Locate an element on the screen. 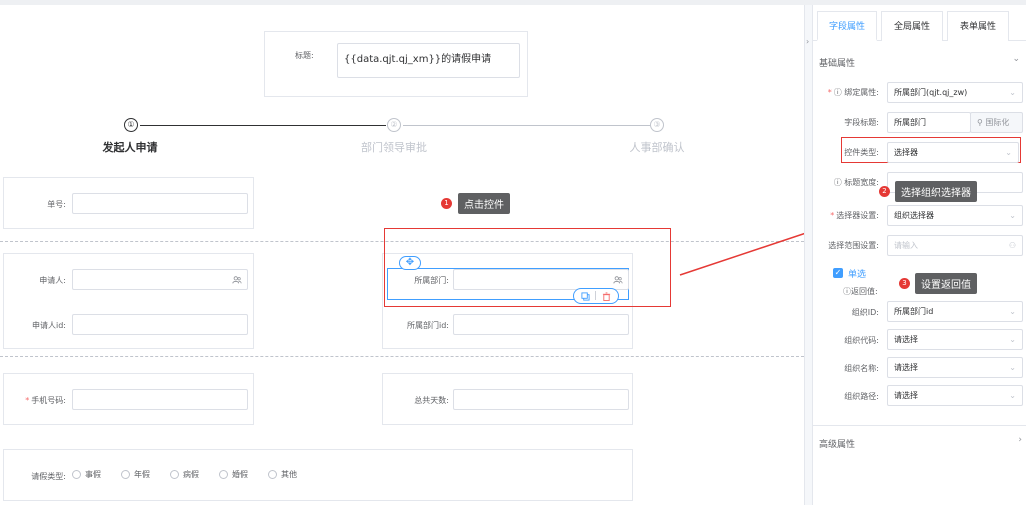 The height and width of the screenshot is (505, 1026). leave-type-radio-group: 事假 年假 病假 婚假 其他 is located at coordinates (191, 474).